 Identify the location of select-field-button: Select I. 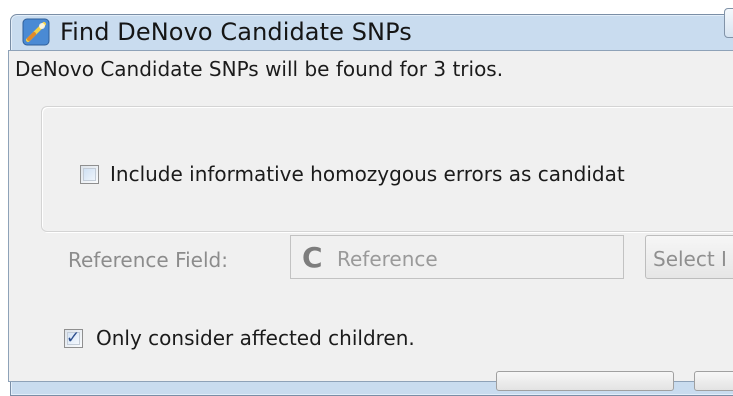
(689, 257).